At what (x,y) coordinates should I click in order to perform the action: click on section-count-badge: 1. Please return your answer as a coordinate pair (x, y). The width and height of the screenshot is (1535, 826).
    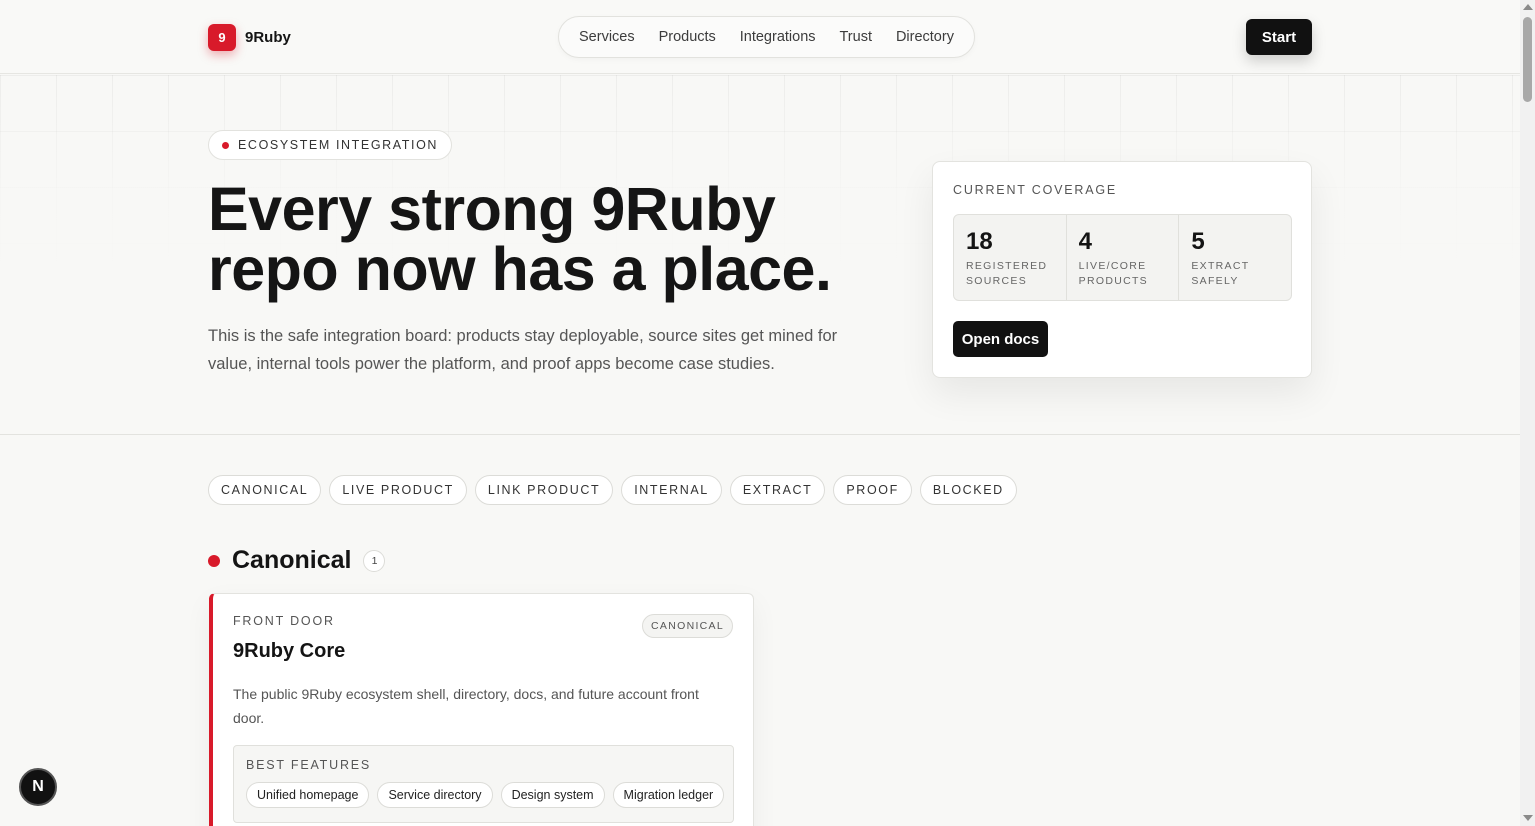
    Looking at the image, I should click on (374, 560).